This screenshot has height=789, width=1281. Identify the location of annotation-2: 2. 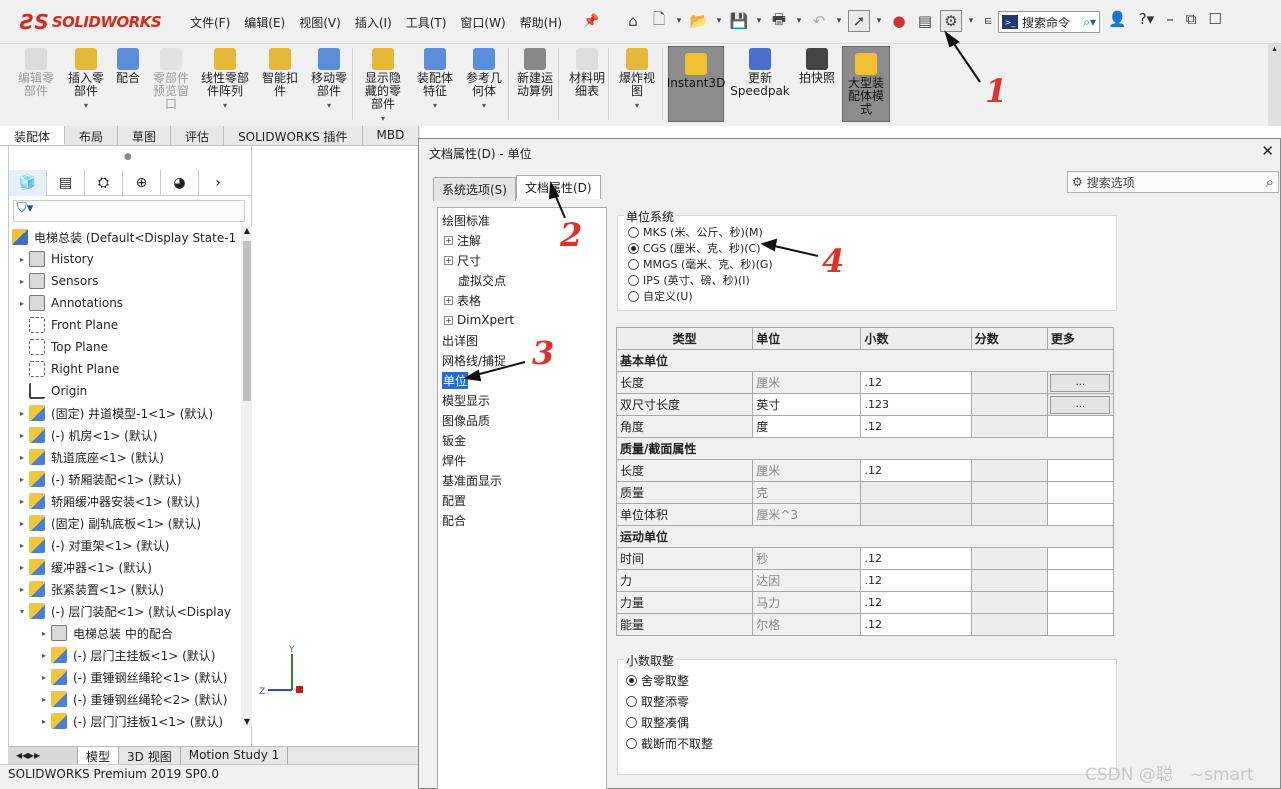
(571, 235).